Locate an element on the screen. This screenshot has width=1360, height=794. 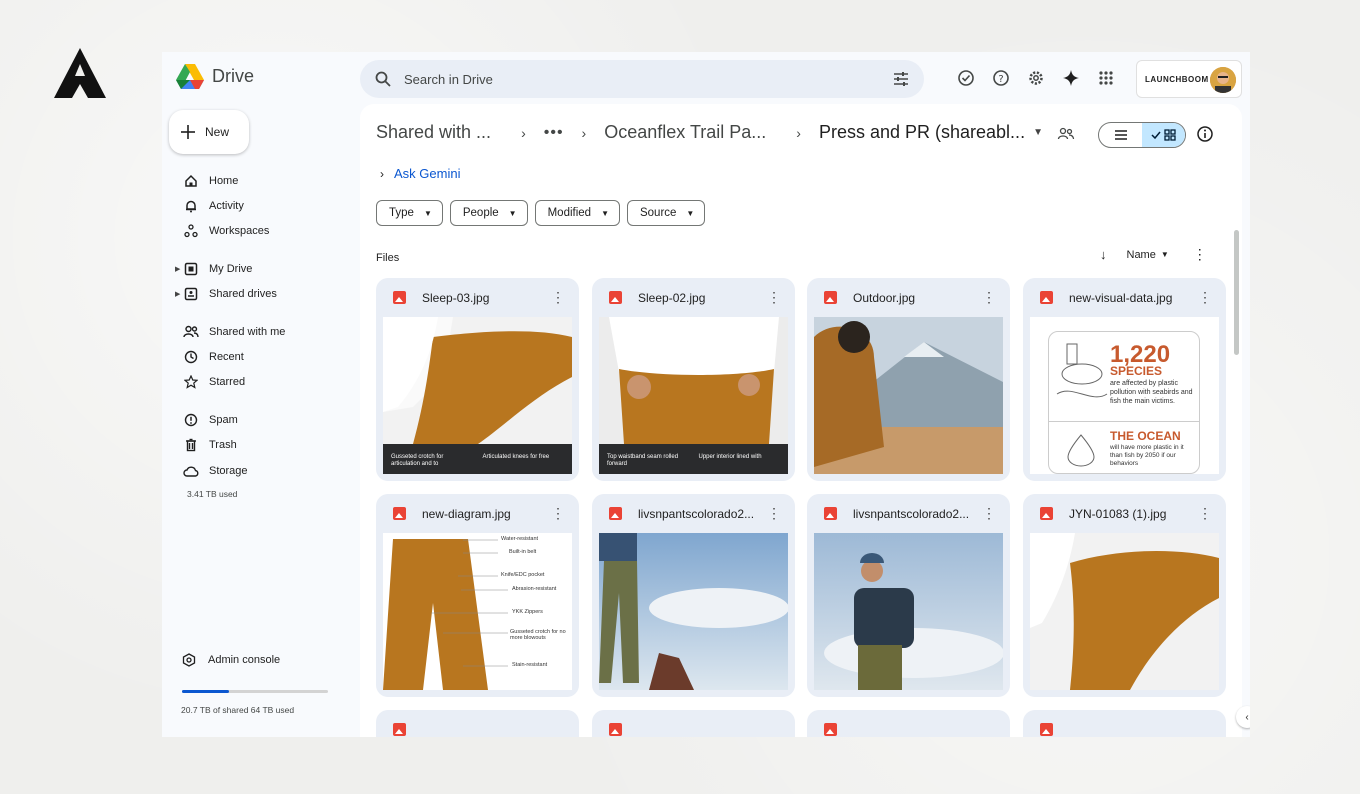
checked-grid-icon is located at coordinates (1163, 135).